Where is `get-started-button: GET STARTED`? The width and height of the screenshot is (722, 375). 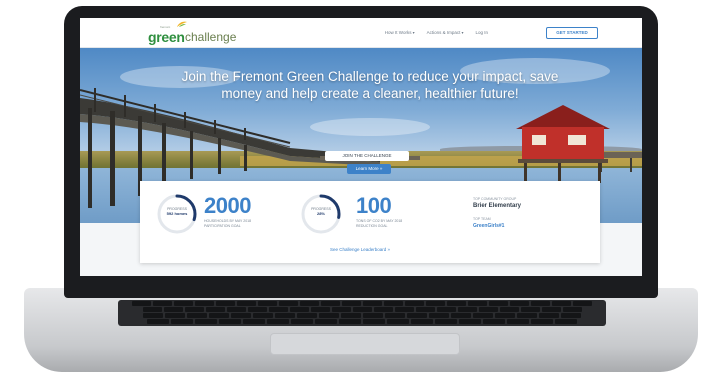 get-started-button: GET STARTED is located at coordinates (572, 33).